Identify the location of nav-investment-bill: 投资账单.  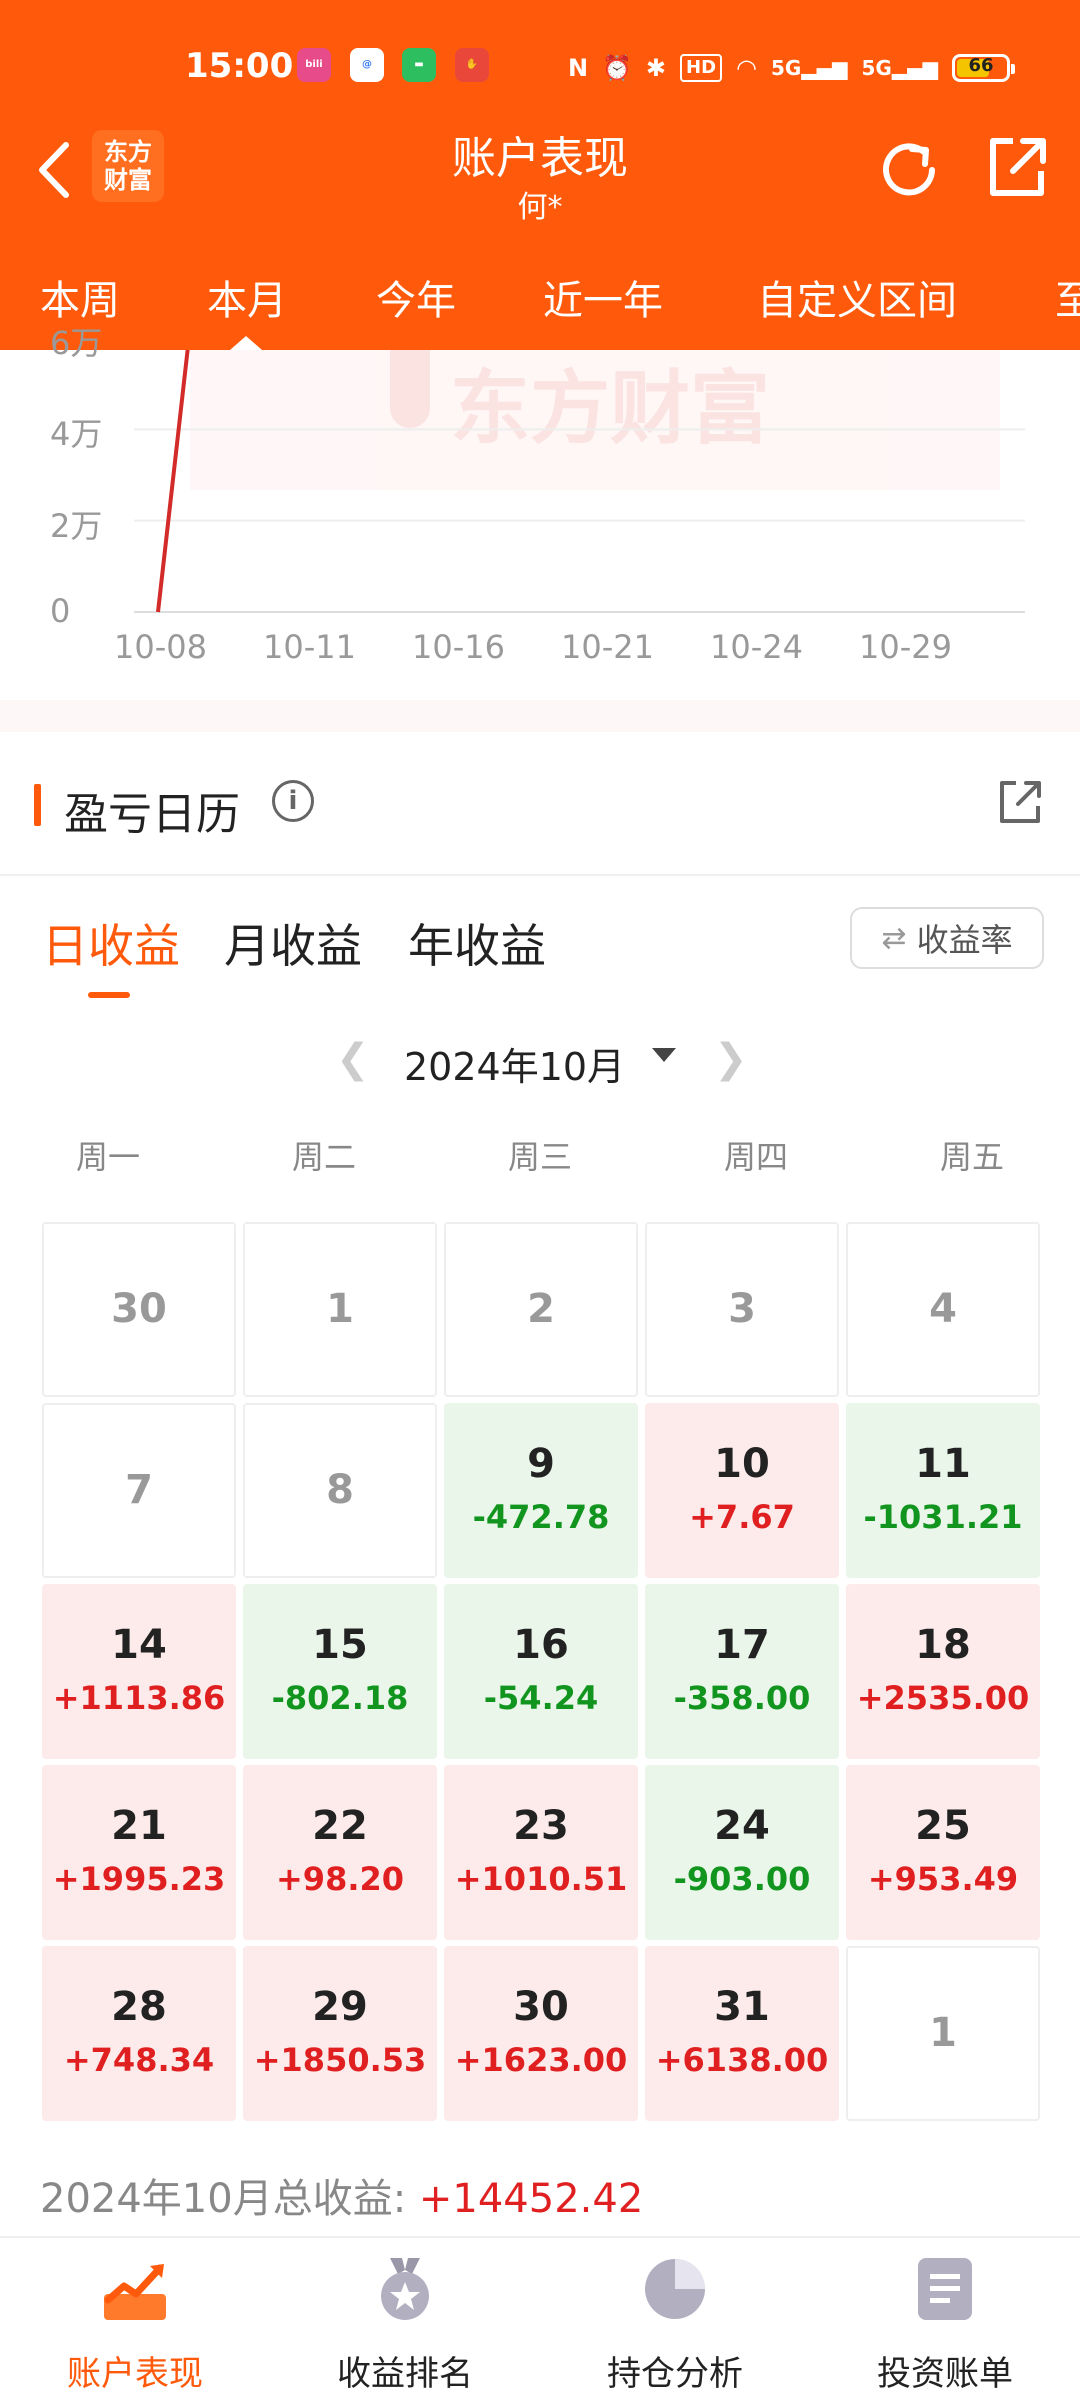
(945, 2320).